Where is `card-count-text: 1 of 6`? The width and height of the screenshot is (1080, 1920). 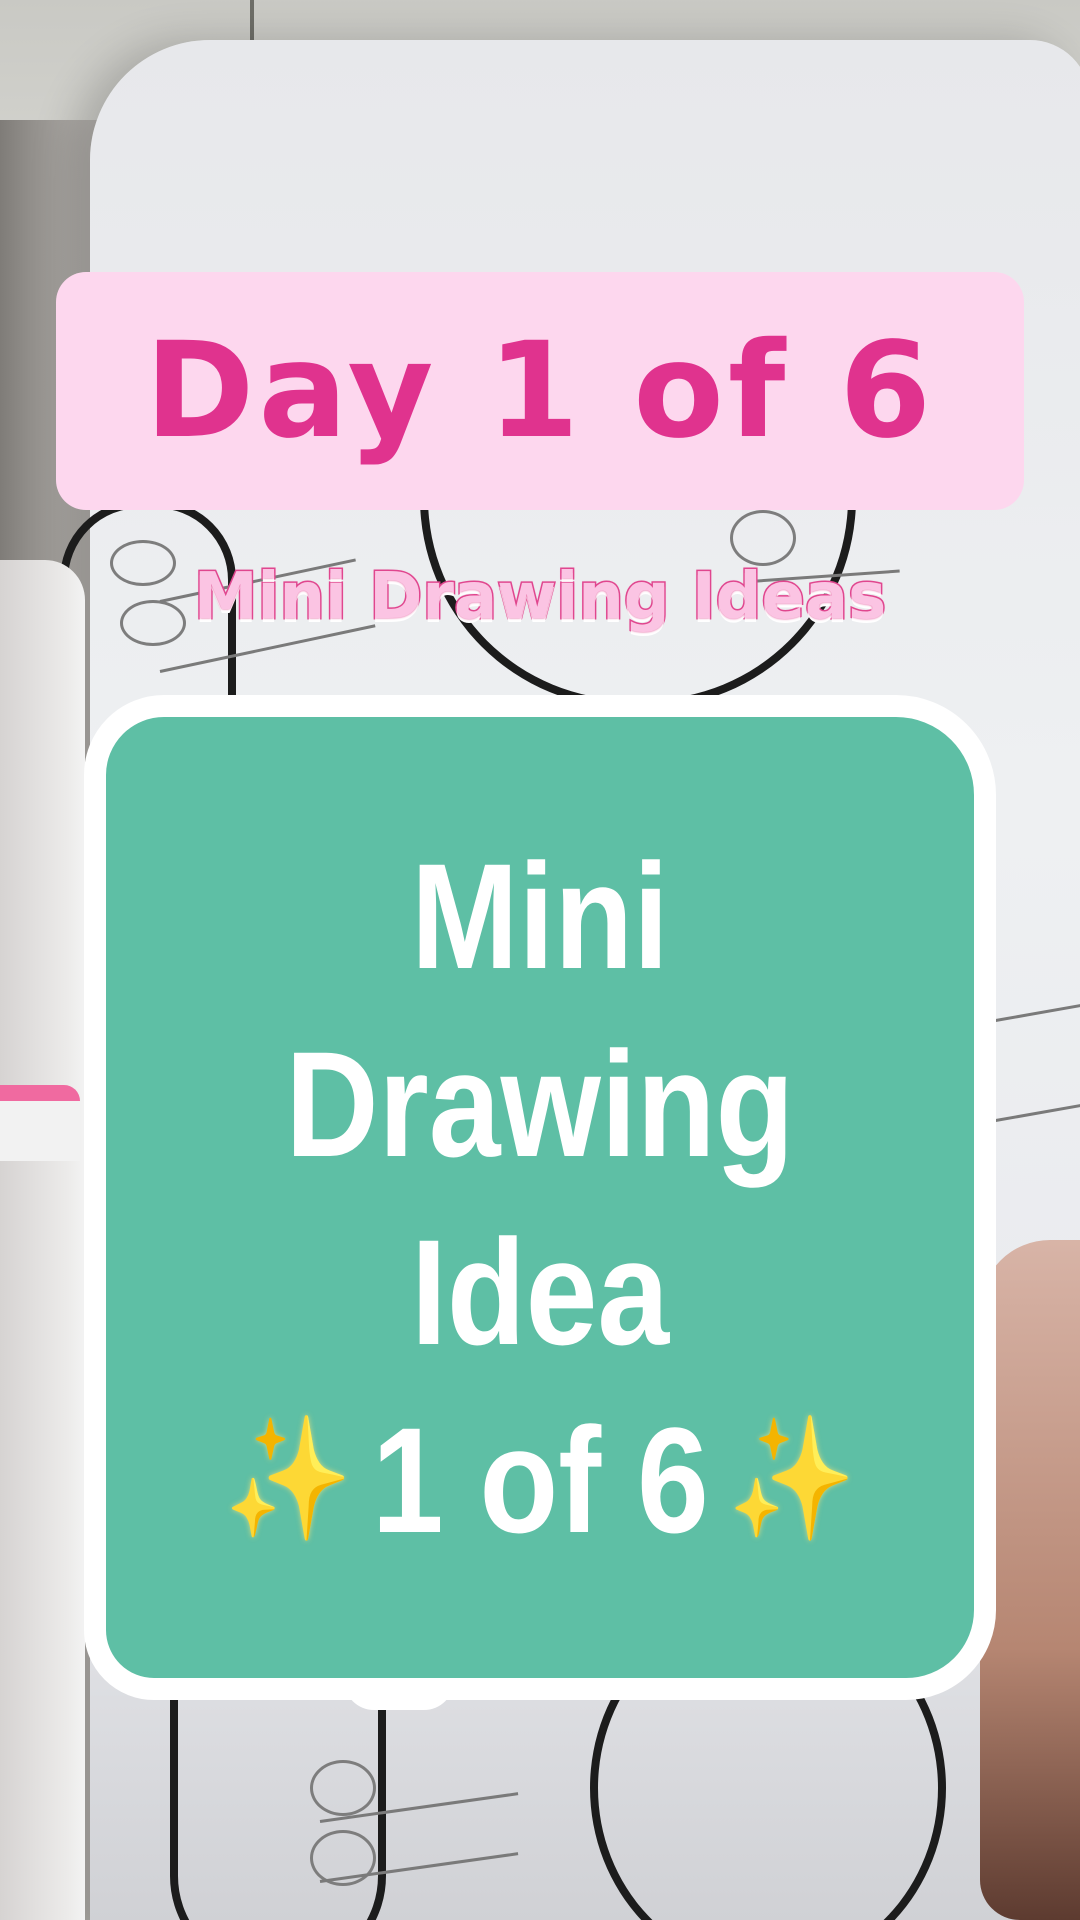 card-count-text: 1 of 6 is located at coordinates (540, 1479).